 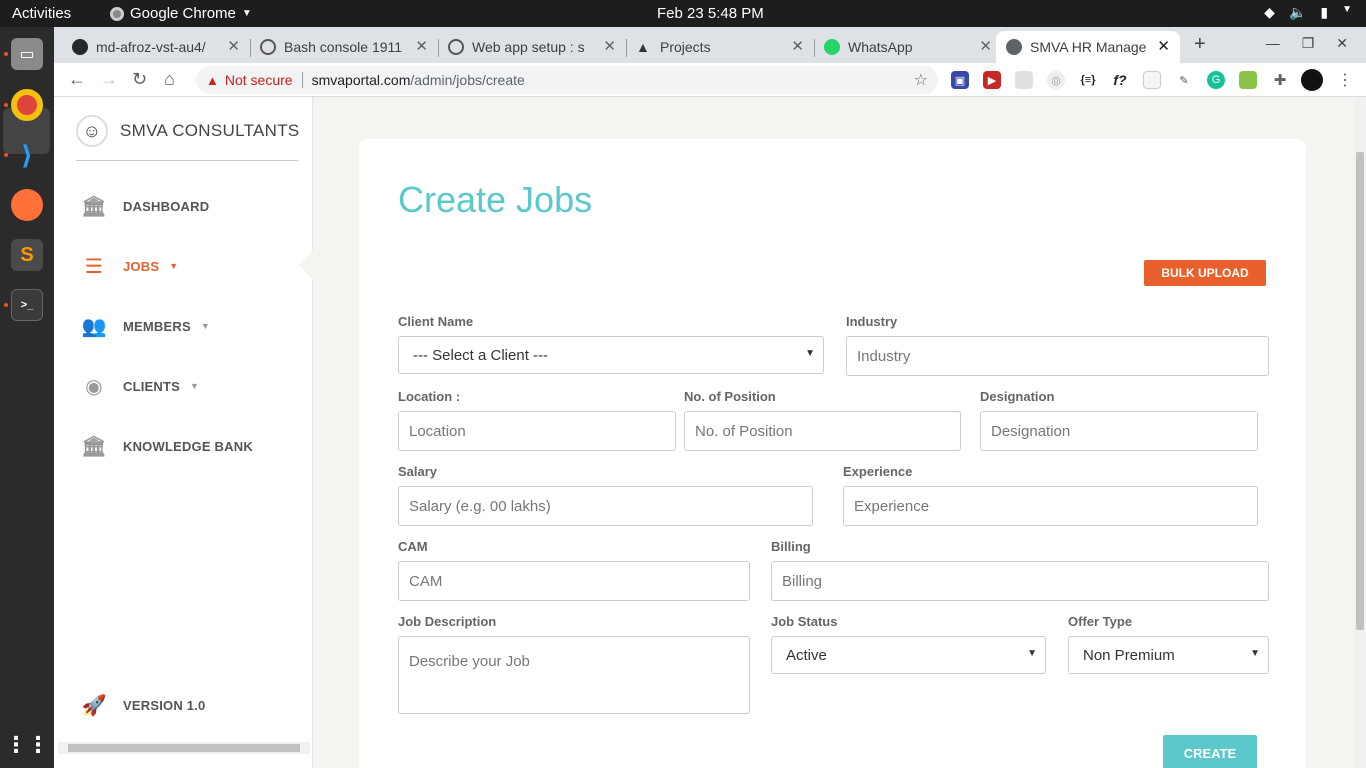 What do you see at coordinates (537, 431) in the screenshot?
I see `location-input` at bounding box center [537, 431].